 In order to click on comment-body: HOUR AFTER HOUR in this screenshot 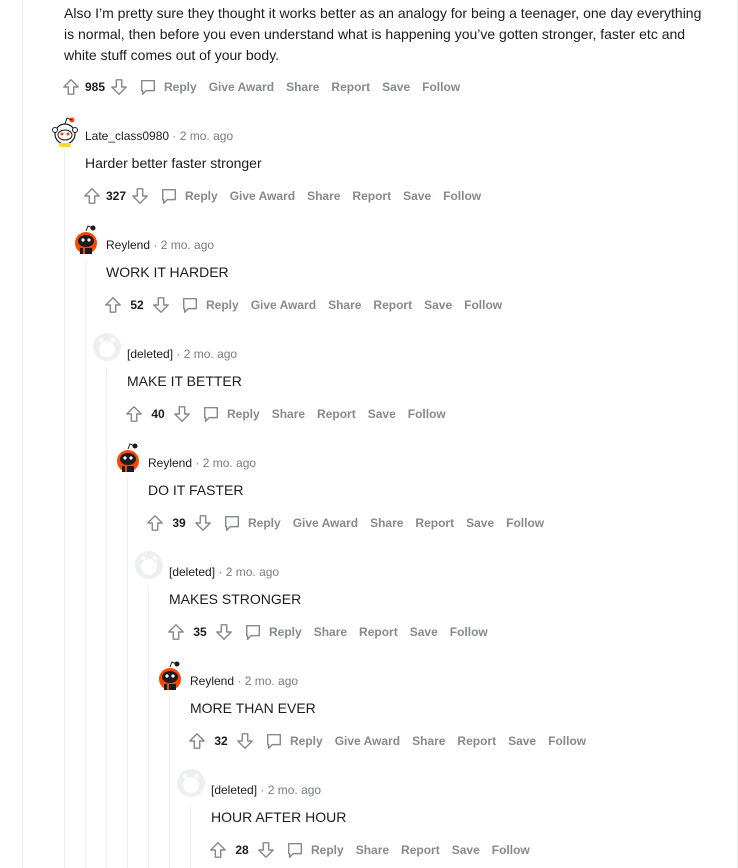, I will do `click(279, 817)`.